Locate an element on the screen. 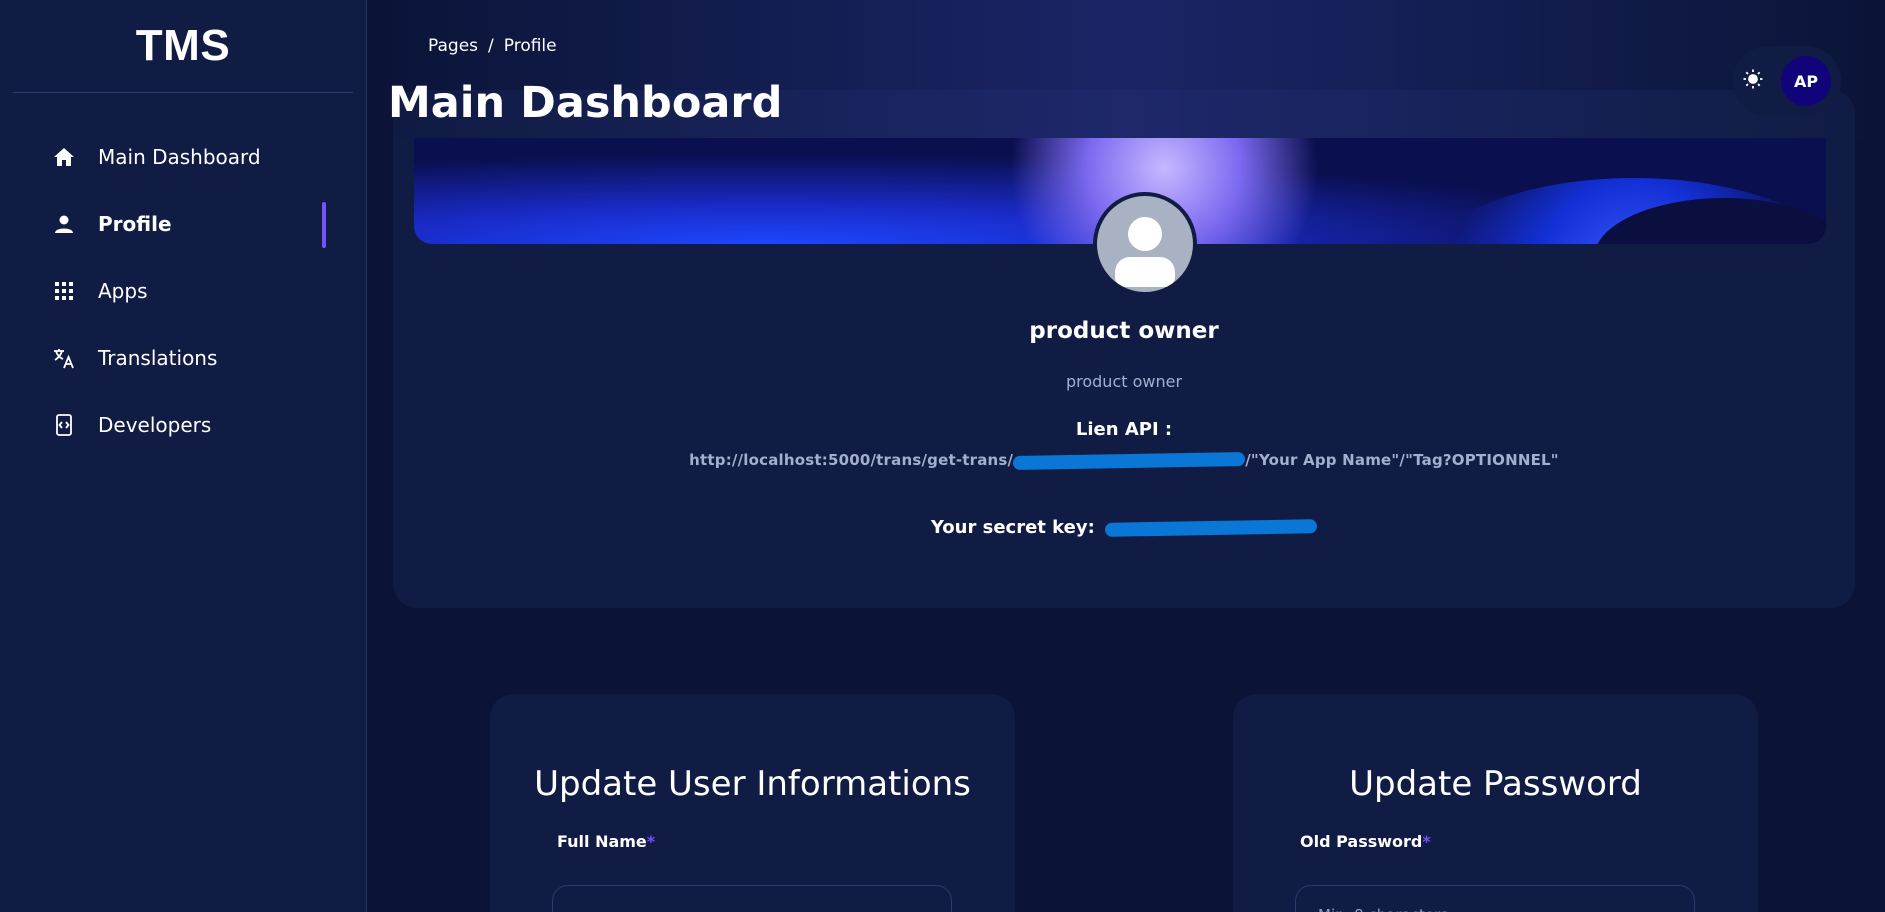 This screenshot has height=912, width=1885. grid-icon is located at coordinates (64, 291).